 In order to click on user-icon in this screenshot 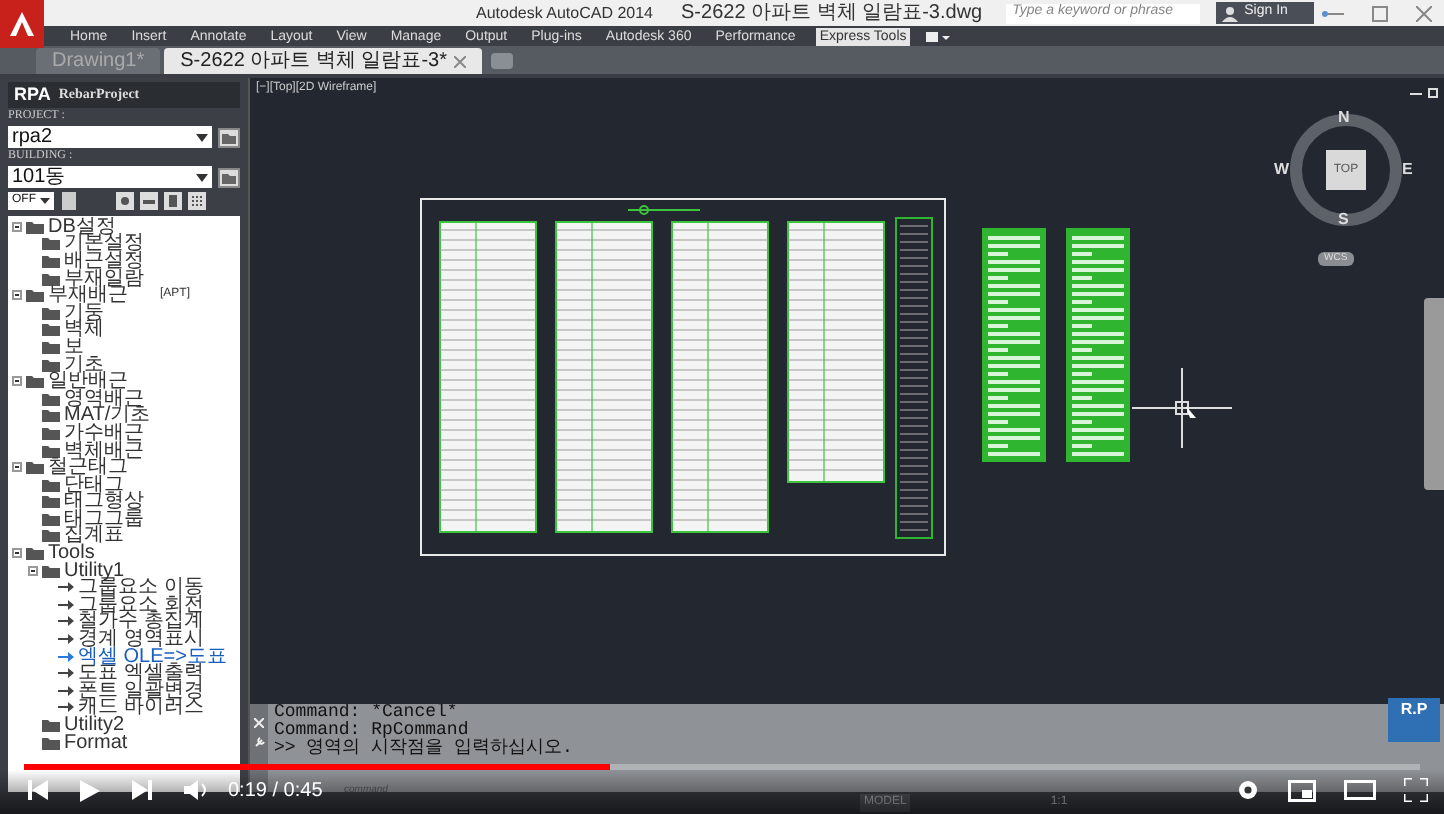, I will do `click(1230, 13)`.